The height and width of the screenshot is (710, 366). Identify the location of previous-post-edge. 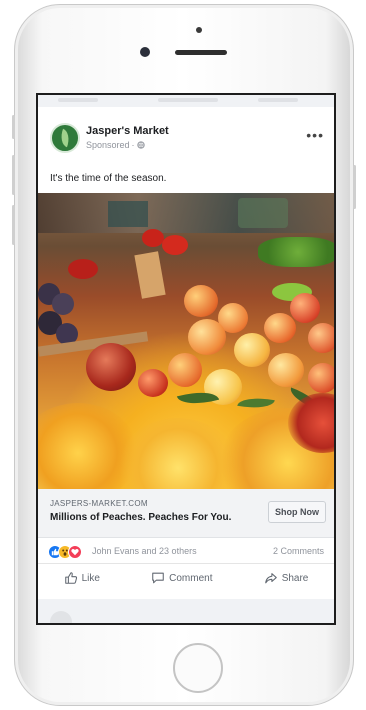
(186, 101).